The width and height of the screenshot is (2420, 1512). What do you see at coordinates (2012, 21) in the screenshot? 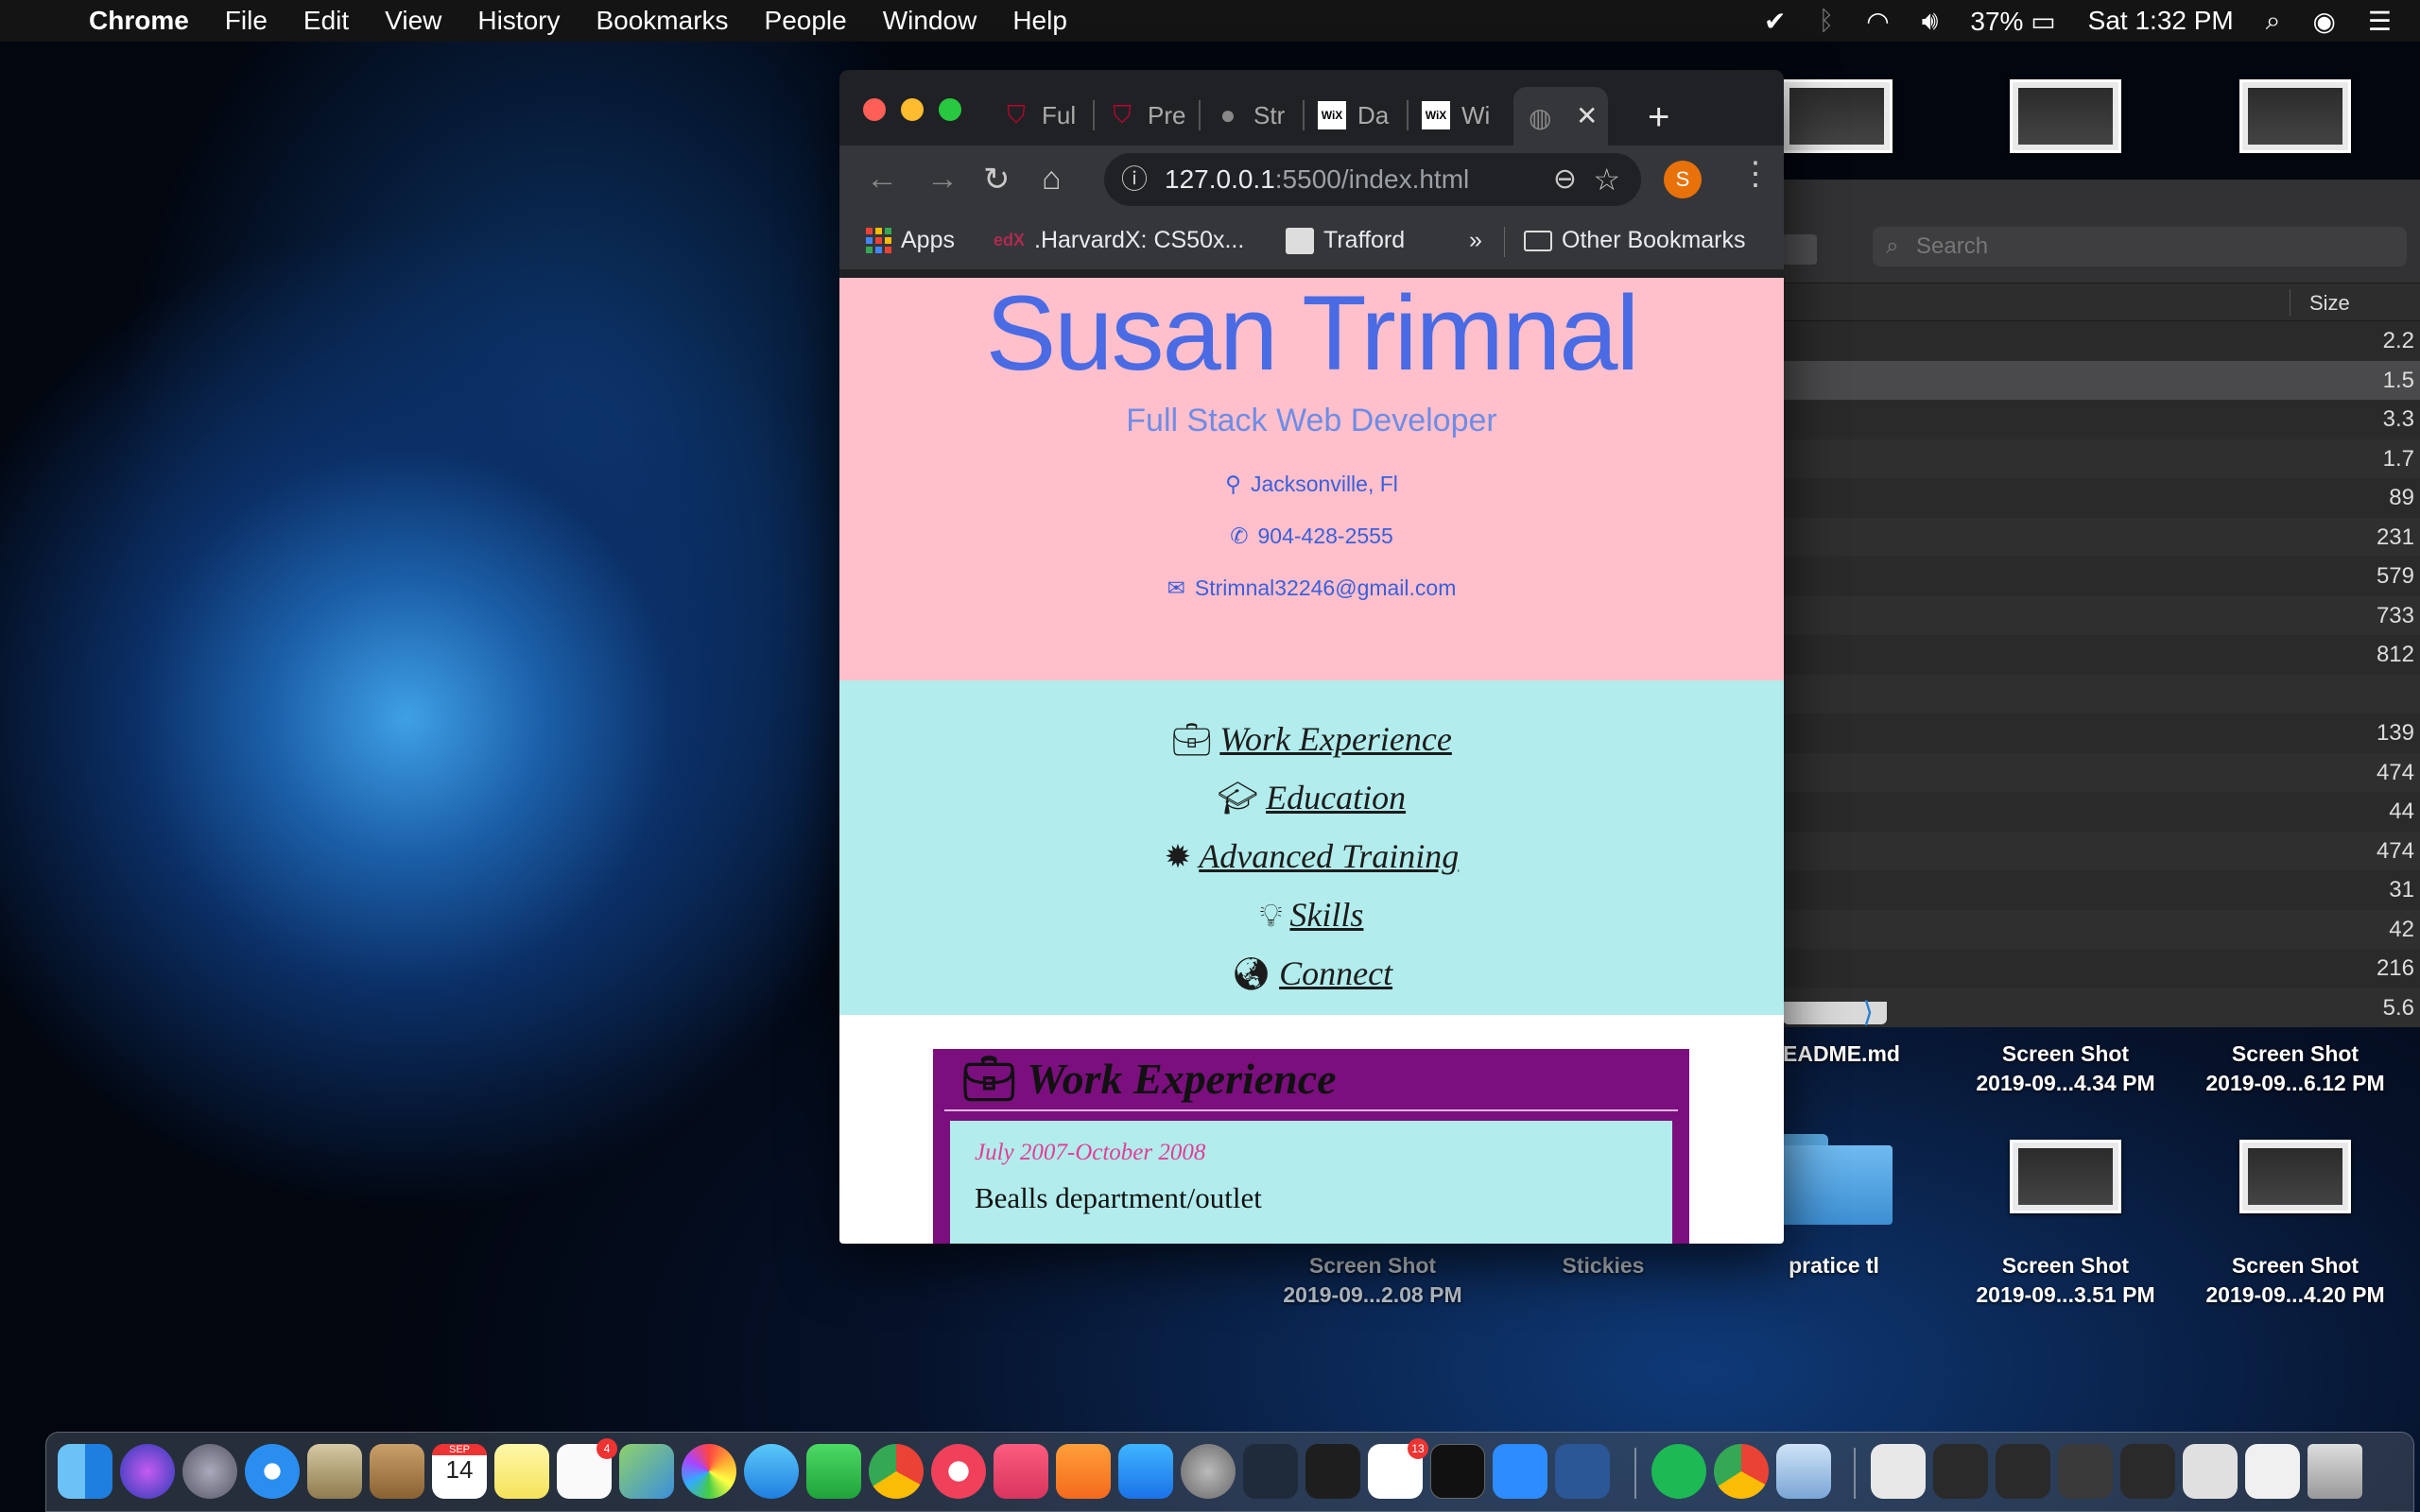
I see `battery-status: 37% ▭` at bounding box center [2012, 21].